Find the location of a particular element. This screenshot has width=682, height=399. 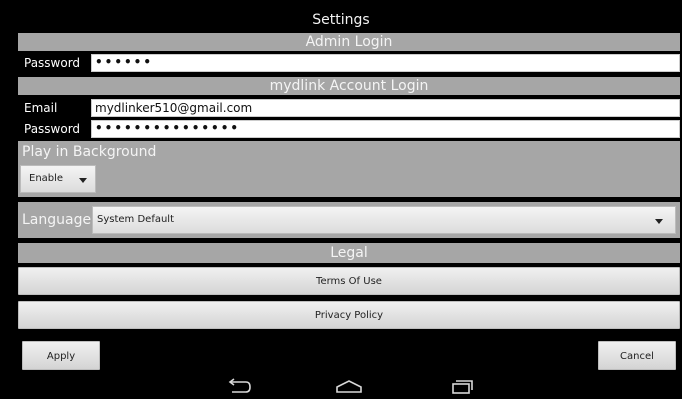

play-in-background-label: Play in Background is located at coordinates (89, 152).